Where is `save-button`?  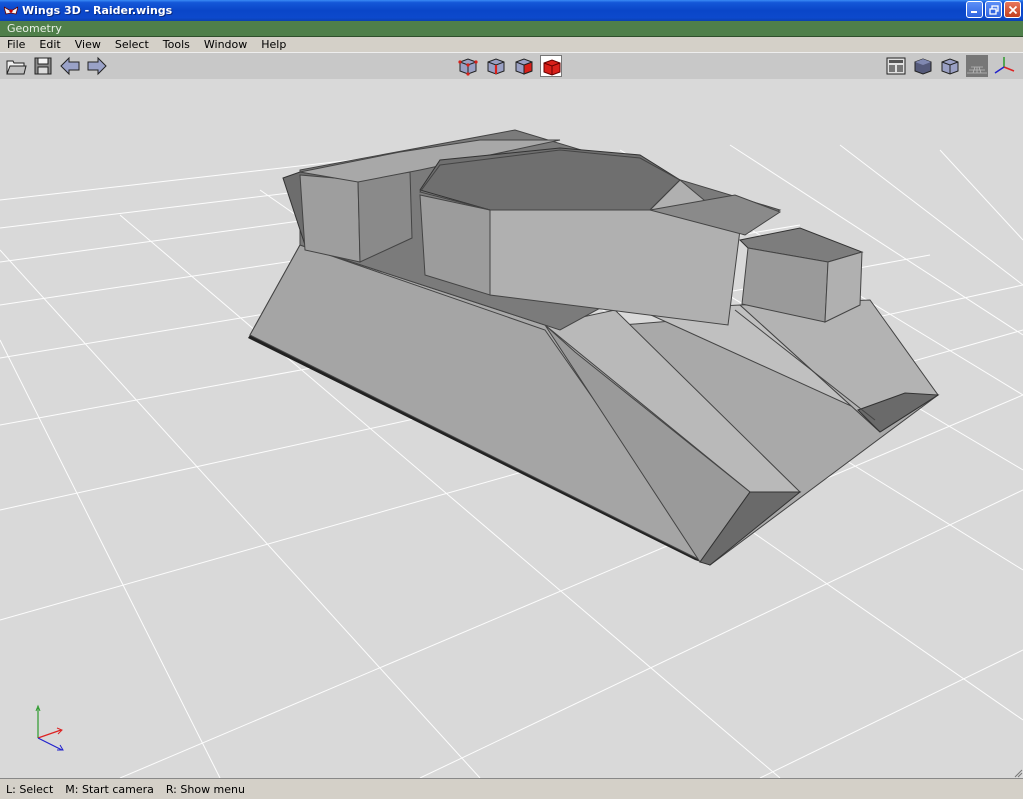
save-button is located at coordinates (43, 66).